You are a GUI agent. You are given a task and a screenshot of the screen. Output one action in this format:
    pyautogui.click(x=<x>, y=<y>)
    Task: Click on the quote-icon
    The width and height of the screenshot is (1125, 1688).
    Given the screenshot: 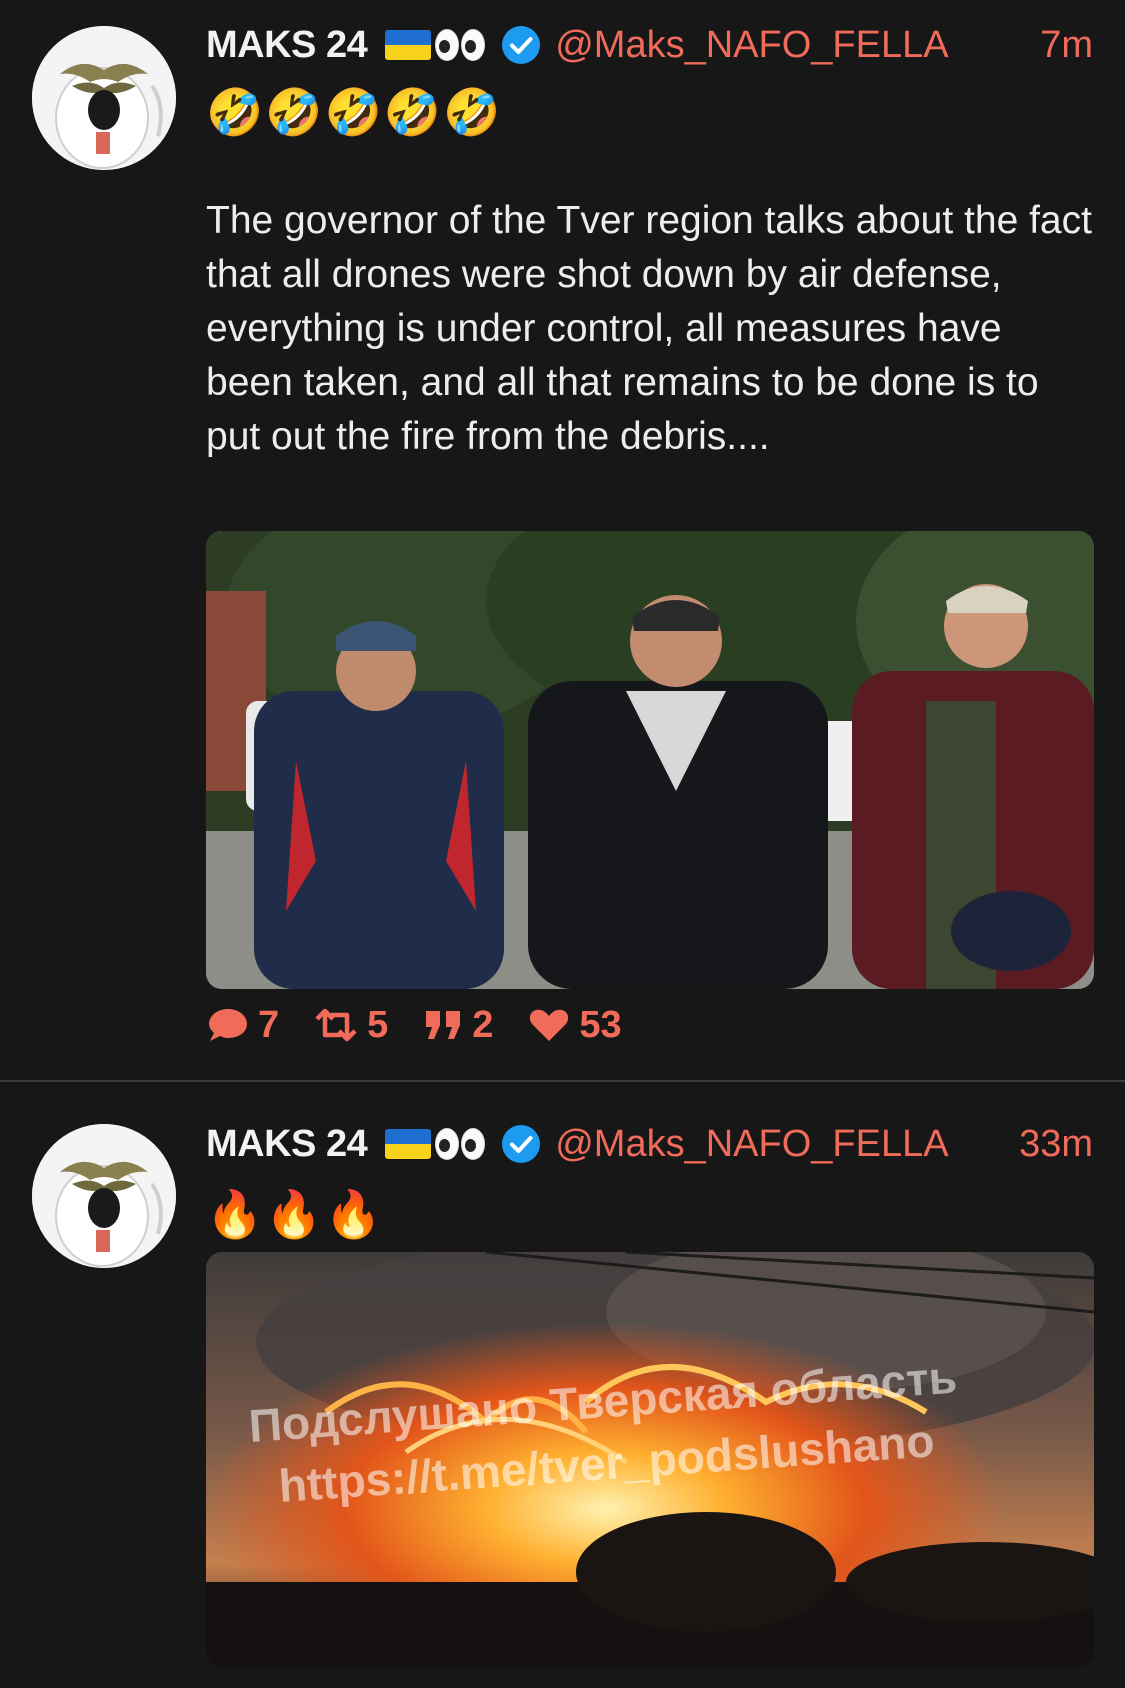 What is the action you would take?
    pyautogui.click(x=443, y=1025)
    